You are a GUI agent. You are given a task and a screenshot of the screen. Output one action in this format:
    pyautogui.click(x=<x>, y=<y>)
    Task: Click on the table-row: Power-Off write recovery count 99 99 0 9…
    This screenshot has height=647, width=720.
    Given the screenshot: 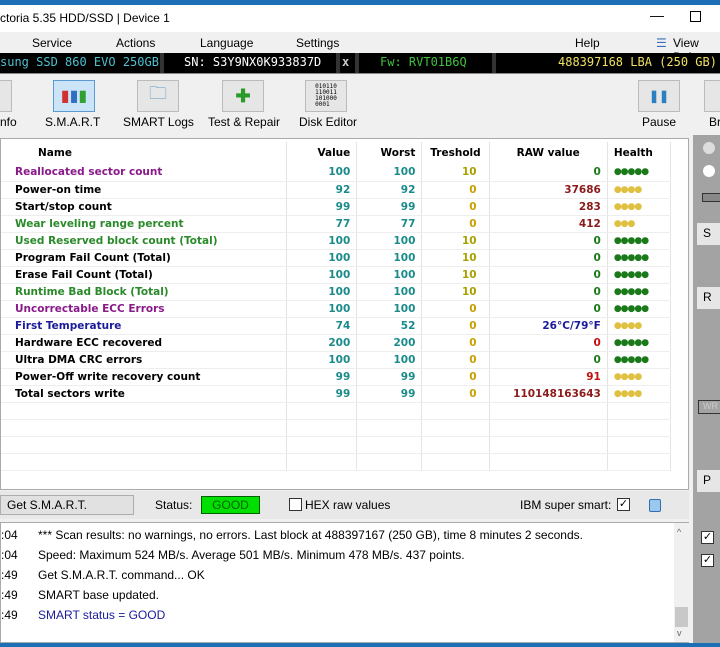 What is the action you would take?
    pyautogui.click(x=336, y=377)
    